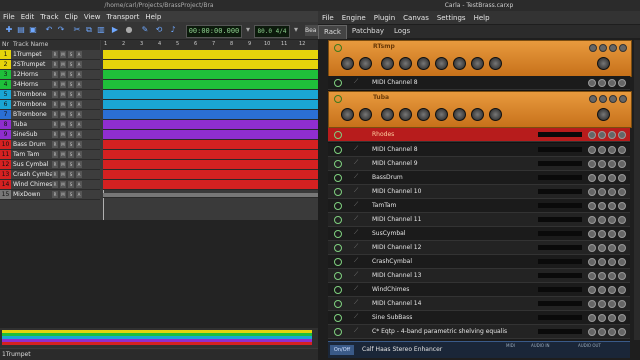  What do you see at coordinates (50, 125) in the screenshot?
I see `track-row: 8 Tuba R M S A` at bounding box center [50, 125].